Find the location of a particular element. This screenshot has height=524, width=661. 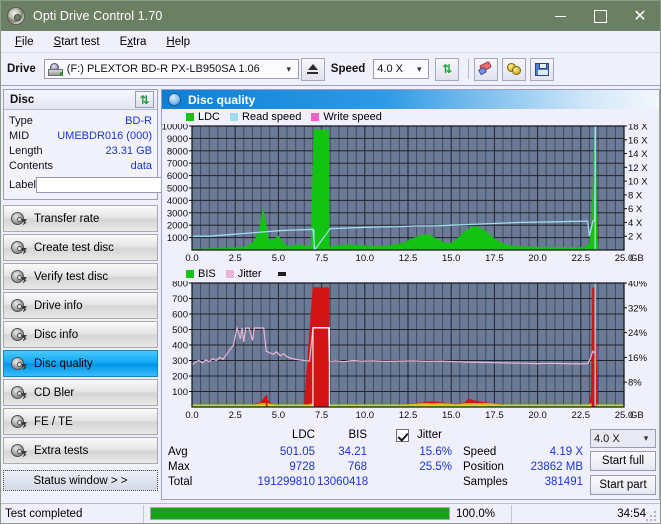

sidebar-item-label: Disc info is located at coordinates (56, 334).